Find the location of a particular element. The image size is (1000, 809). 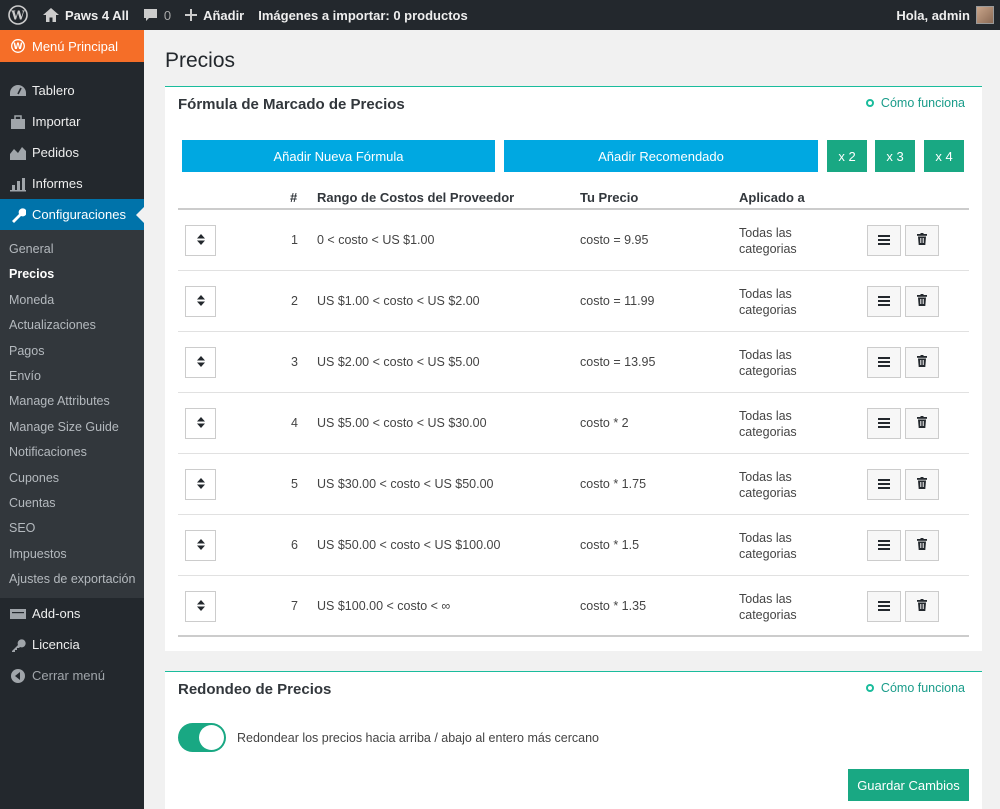

submenu-actualizaciones: Actualizaciones is located at coordinates (72, 325).